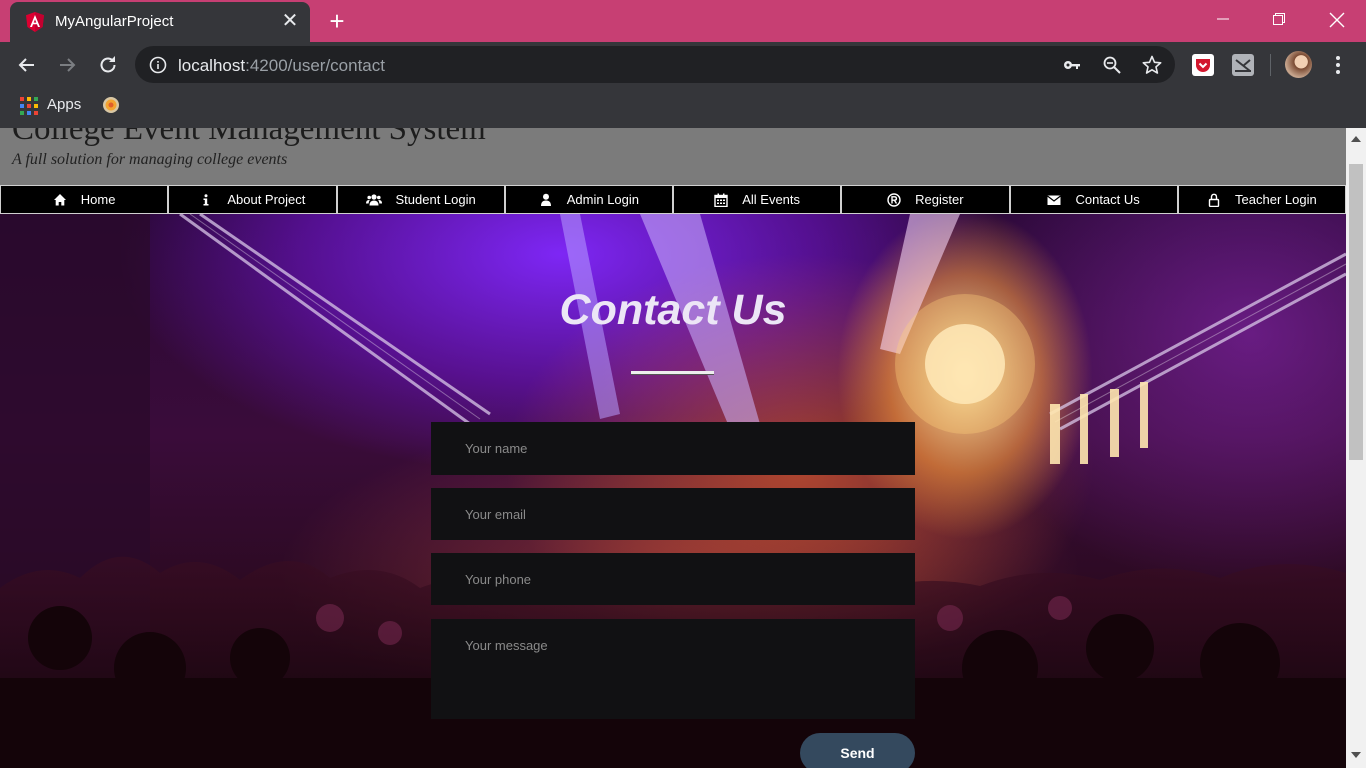  What do you see at coordinates (373, 199) in the screenshot?
I see `users-icon` at bounding box center [373, 199].